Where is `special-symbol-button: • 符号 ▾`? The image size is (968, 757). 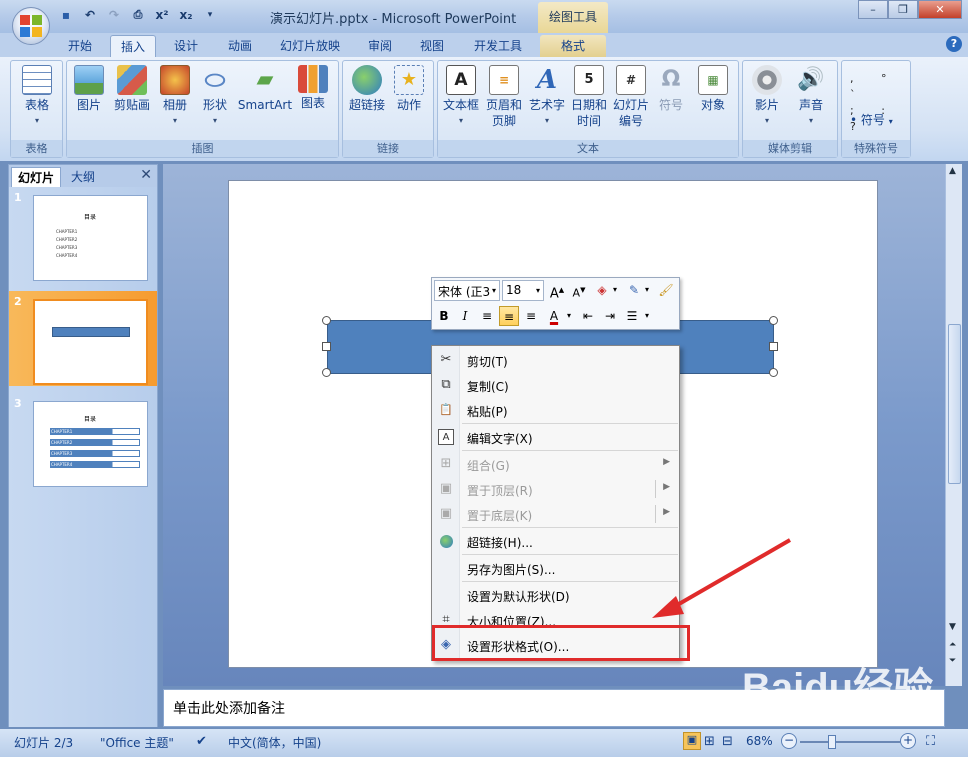
special-symbol-button: • 符号 ▾ is located at coordinates (871, 119).